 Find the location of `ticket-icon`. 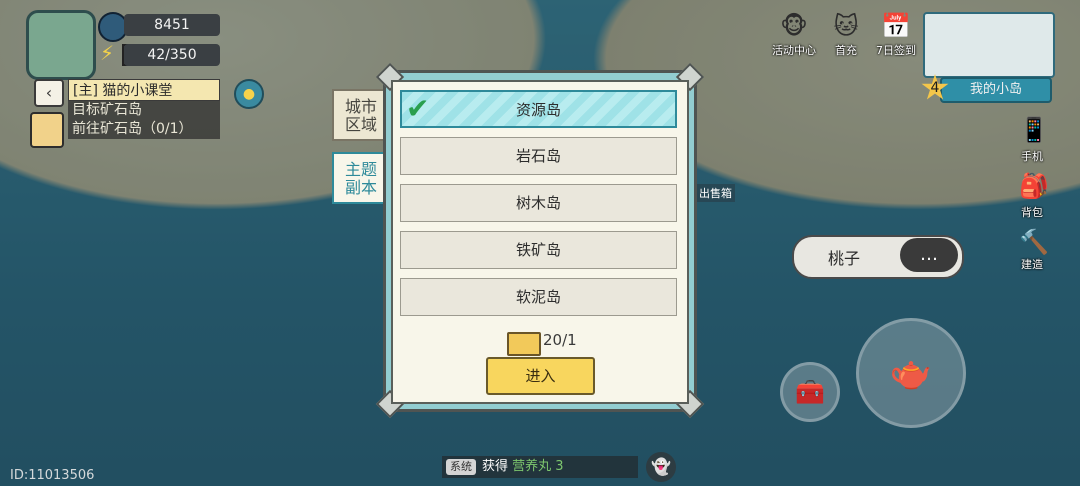

ticket-icon is located at coordinates (524, 344).